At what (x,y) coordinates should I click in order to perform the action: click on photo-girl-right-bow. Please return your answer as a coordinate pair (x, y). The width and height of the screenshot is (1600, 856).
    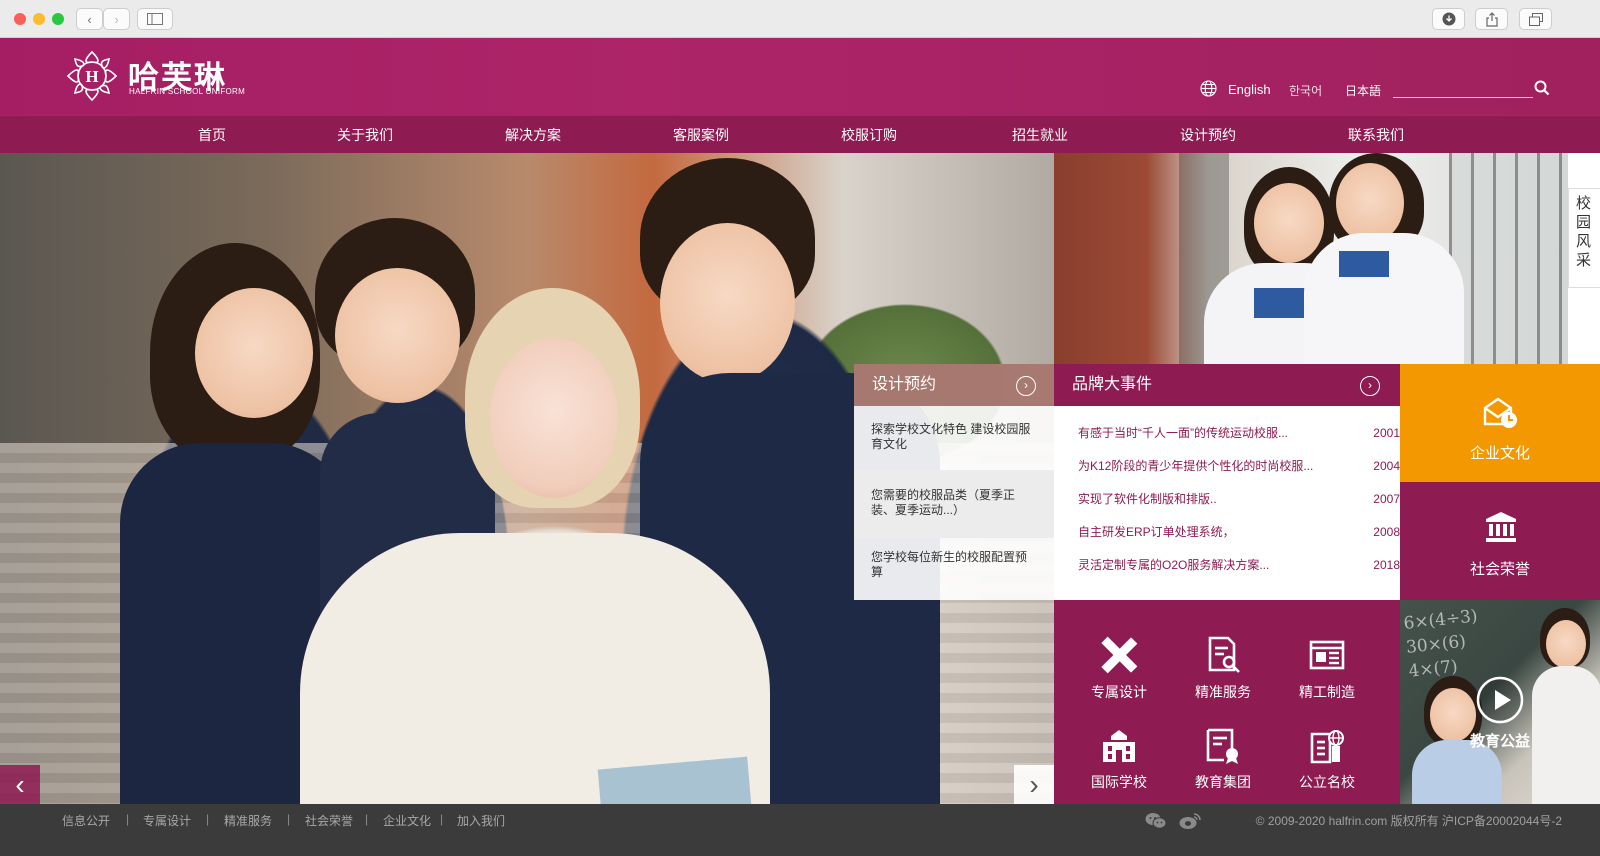
    Looking at the image, I should click on (1364, 264).